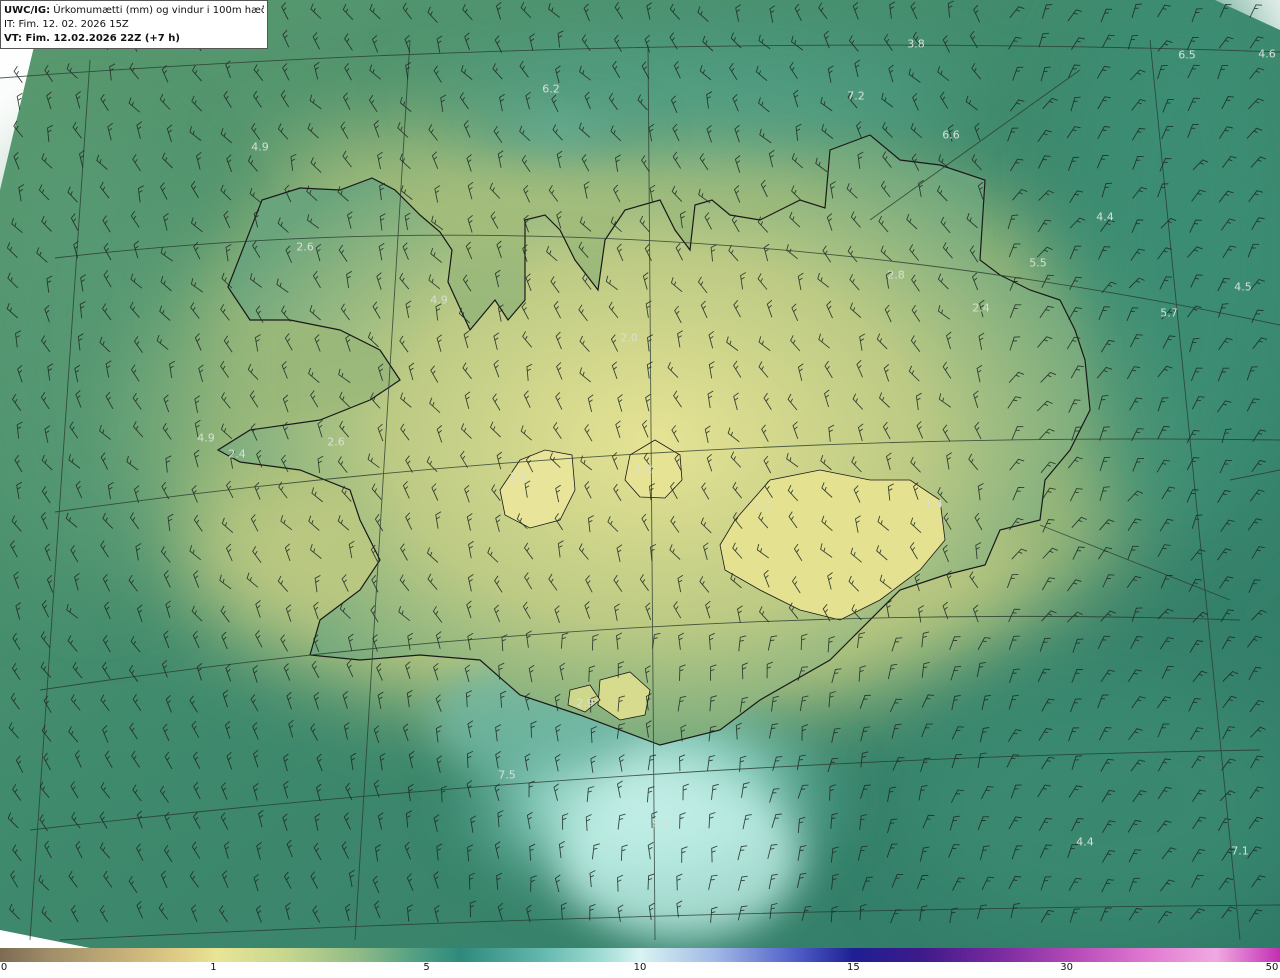 The image size is (1280, 978). Describe the element at coordinates (1272, 967) in the screenshot. I see `colorbar-tick-label: 50` at that location.